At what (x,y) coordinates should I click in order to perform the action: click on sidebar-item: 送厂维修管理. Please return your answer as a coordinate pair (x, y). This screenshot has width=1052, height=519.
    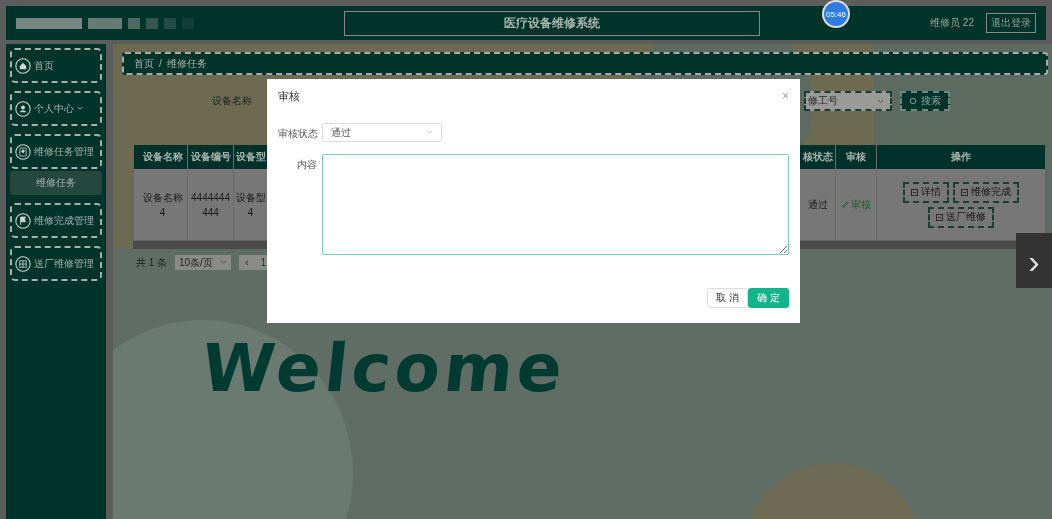
    Looking at the image, I should click on (56, 263).